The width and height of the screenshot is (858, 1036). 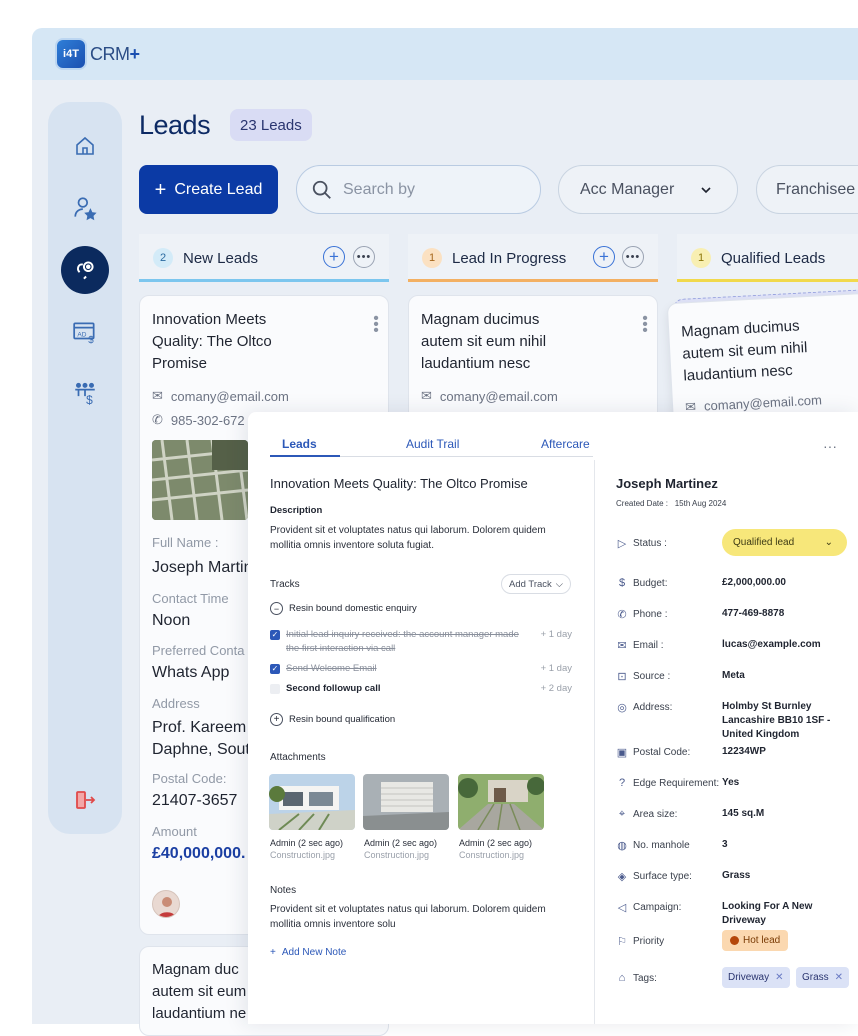 What do you see at coordinates (298, 757) in the screenshot?
I see `attachments-label: Attachments` at bounding box center [298, 757].